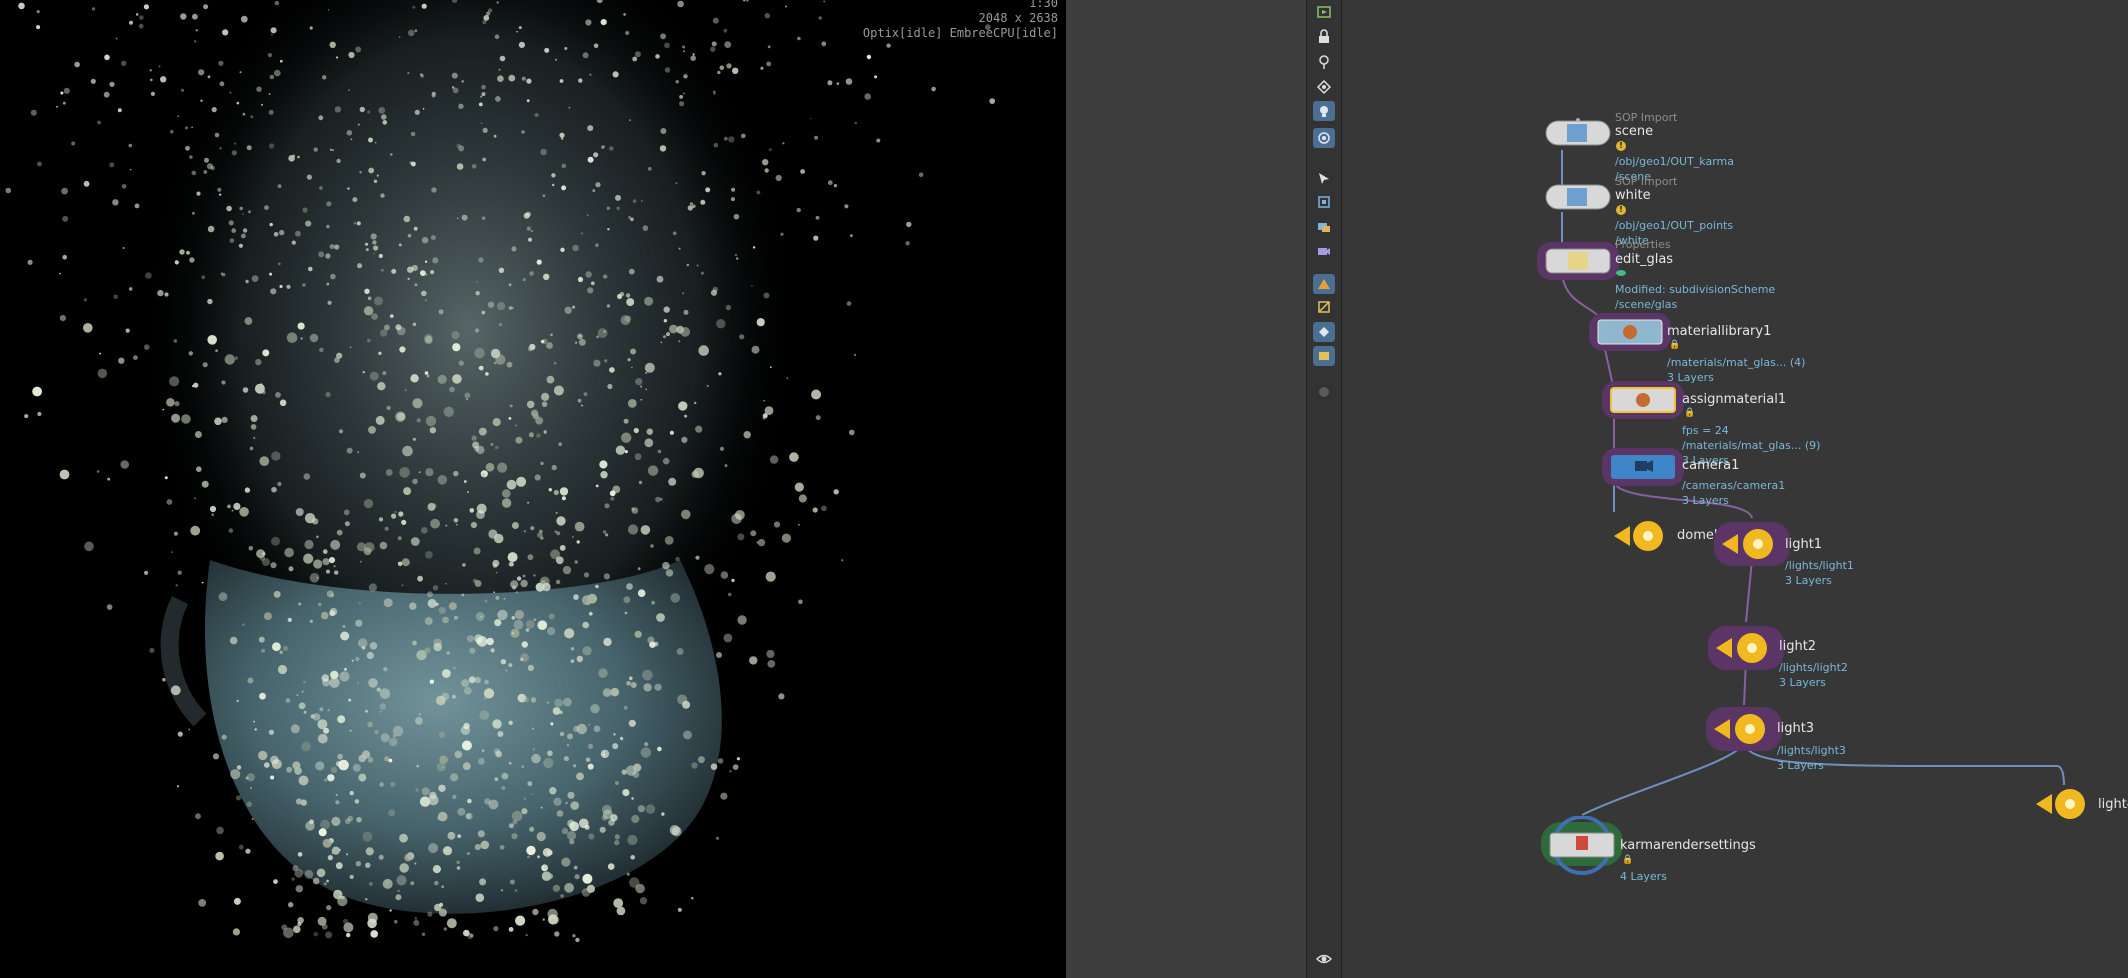 This screenshot has width=2128, height=978. I want to click on stop-icon, so click(1324, 202).